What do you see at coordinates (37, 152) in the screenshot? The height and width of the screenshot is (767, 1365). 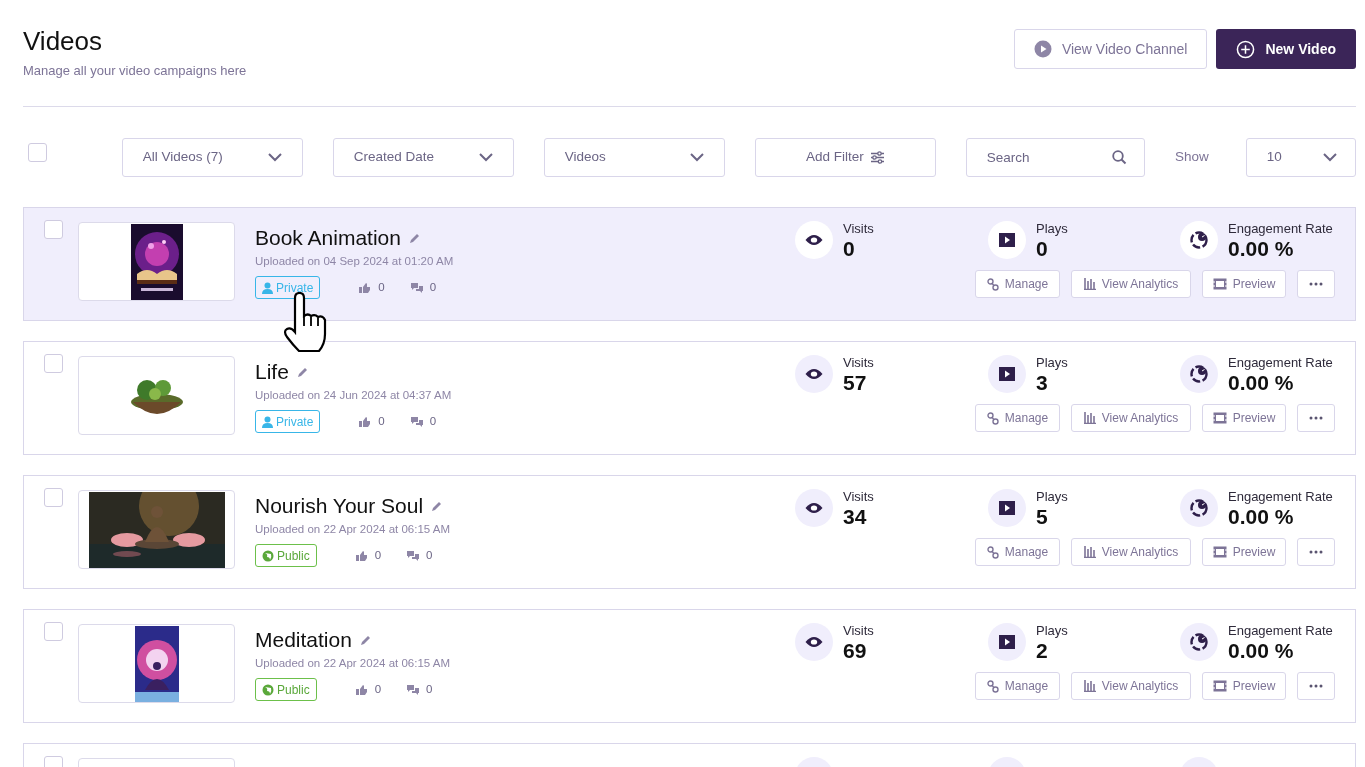 I see `select-all-checkbox` at bounding box center [37, 152].